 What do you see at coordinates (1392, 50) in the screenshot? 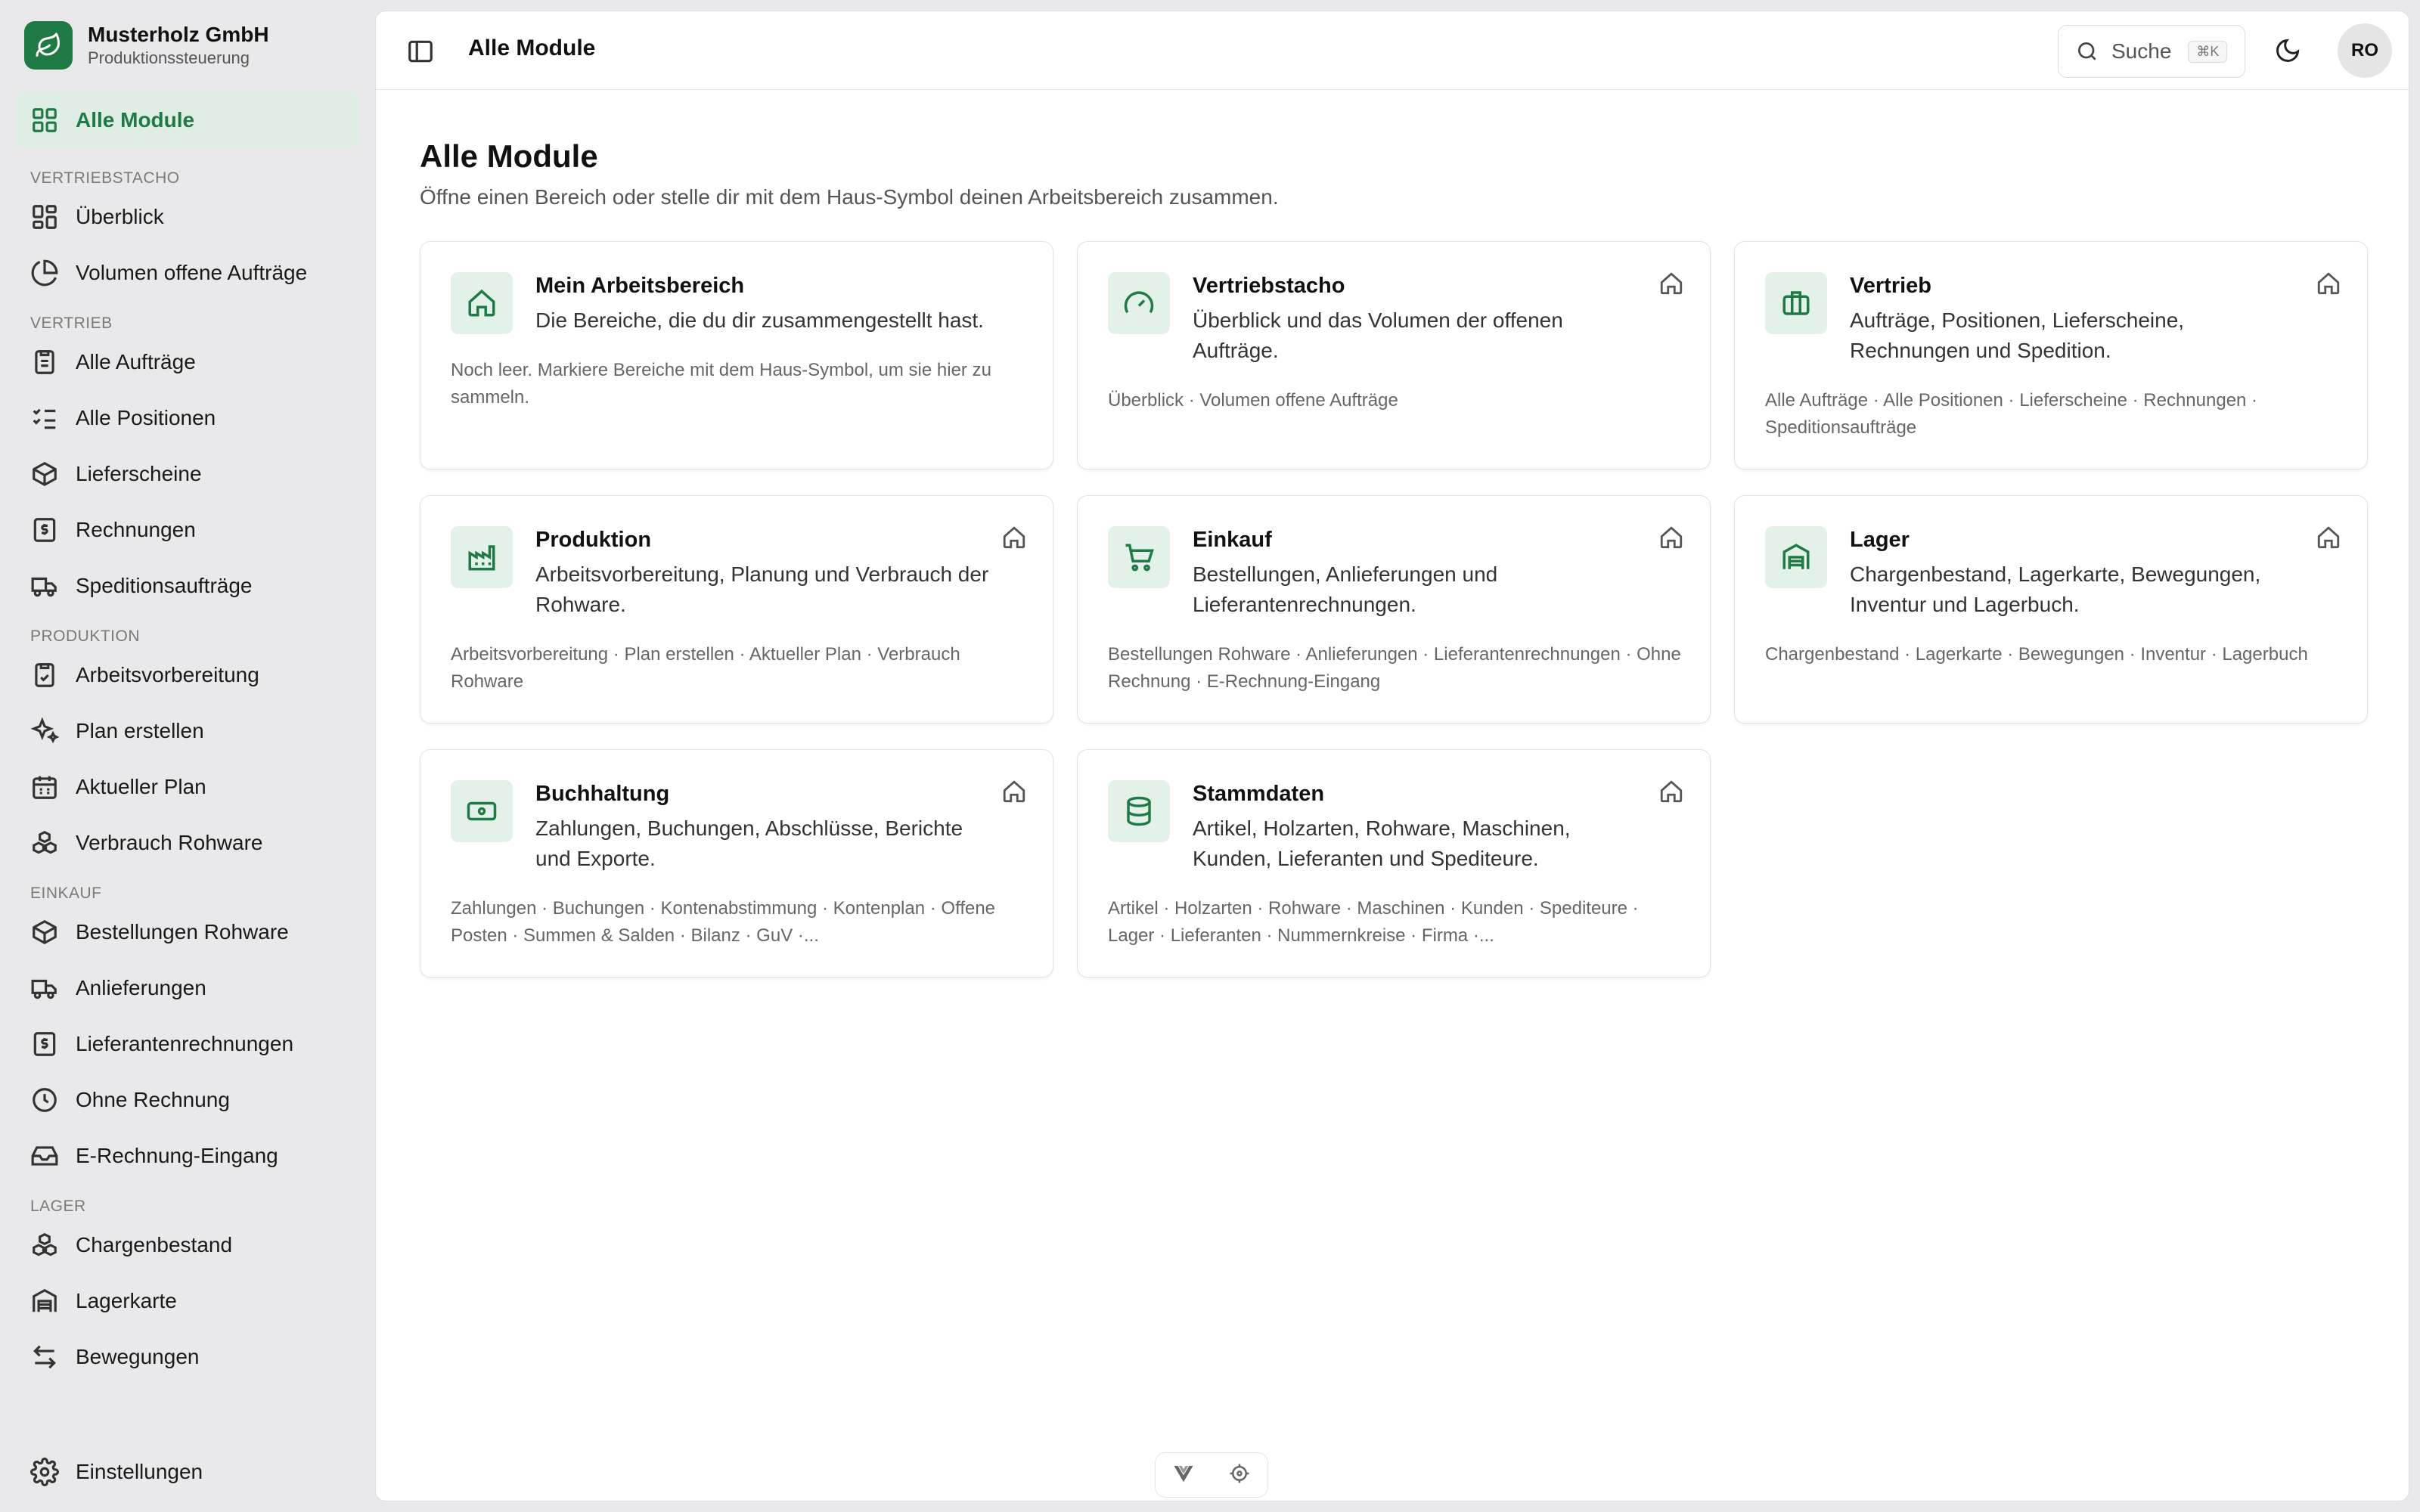
I see `topbar: Alle Module Suche ⌘K RO` at bounding box center [1392, 50].